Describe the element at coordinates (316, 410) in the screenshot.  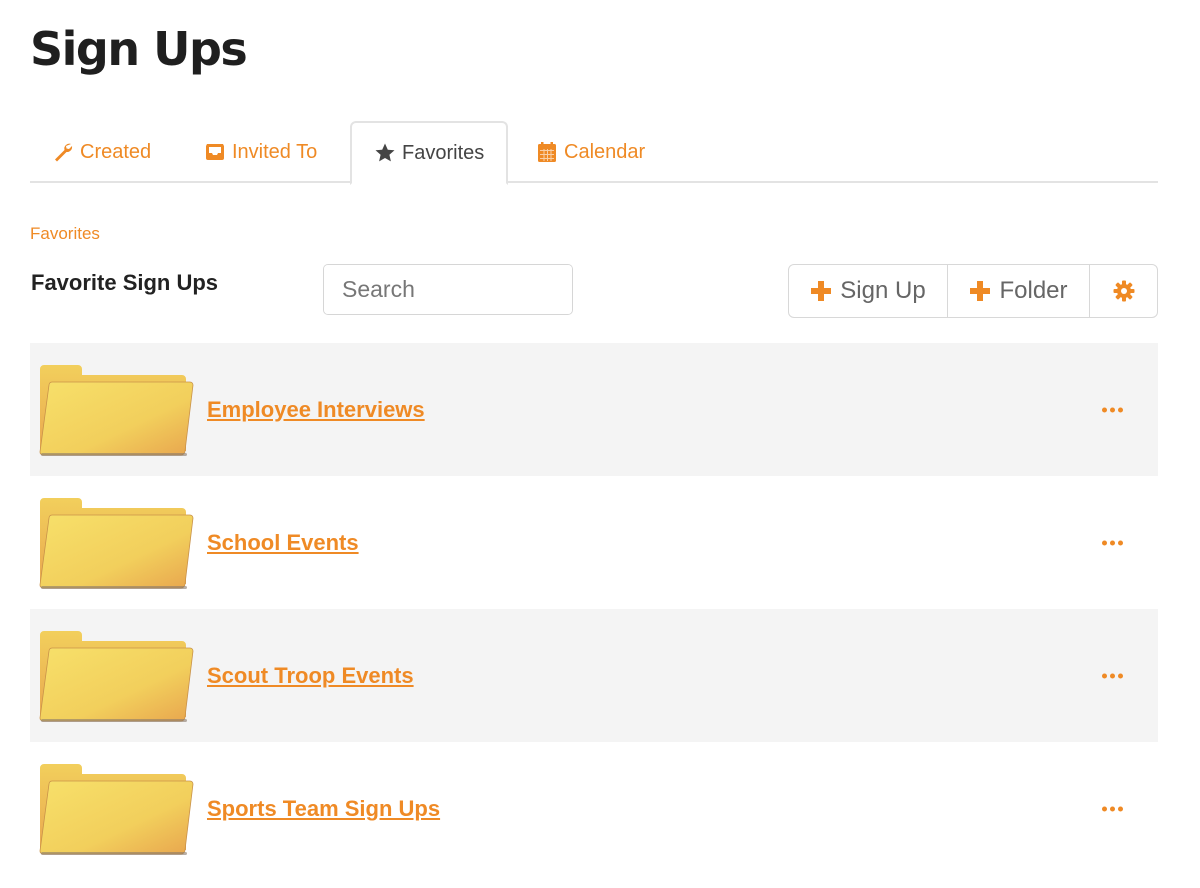
I see `folder-link: Employee Interviews` at that location.